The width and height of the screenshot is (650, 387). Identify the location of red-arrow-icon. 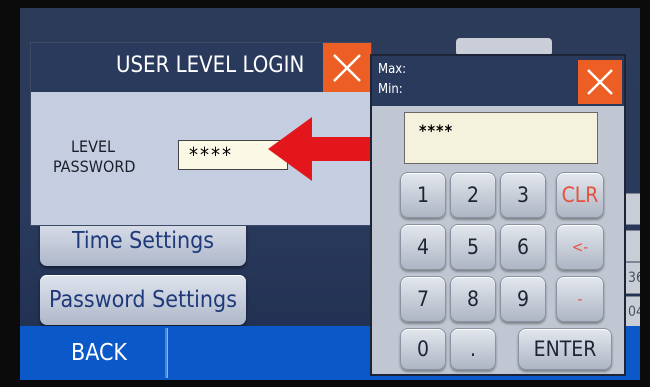
(323, 149).